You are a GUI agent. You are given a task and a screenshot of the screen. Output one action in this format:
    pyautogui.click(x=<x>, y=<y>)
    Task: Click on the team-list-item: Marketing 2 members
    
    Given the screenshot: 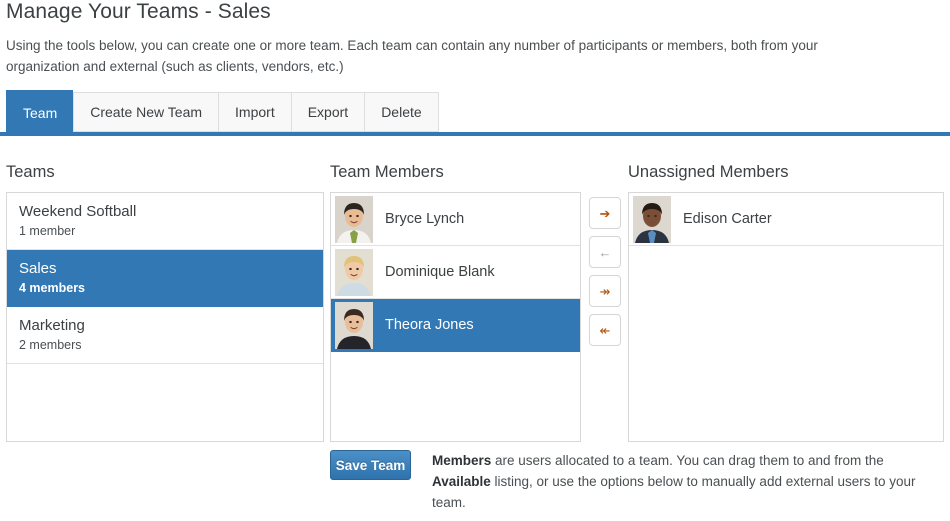 What is the action you would take?
    pyautogui.click(x=165, y=335)
    